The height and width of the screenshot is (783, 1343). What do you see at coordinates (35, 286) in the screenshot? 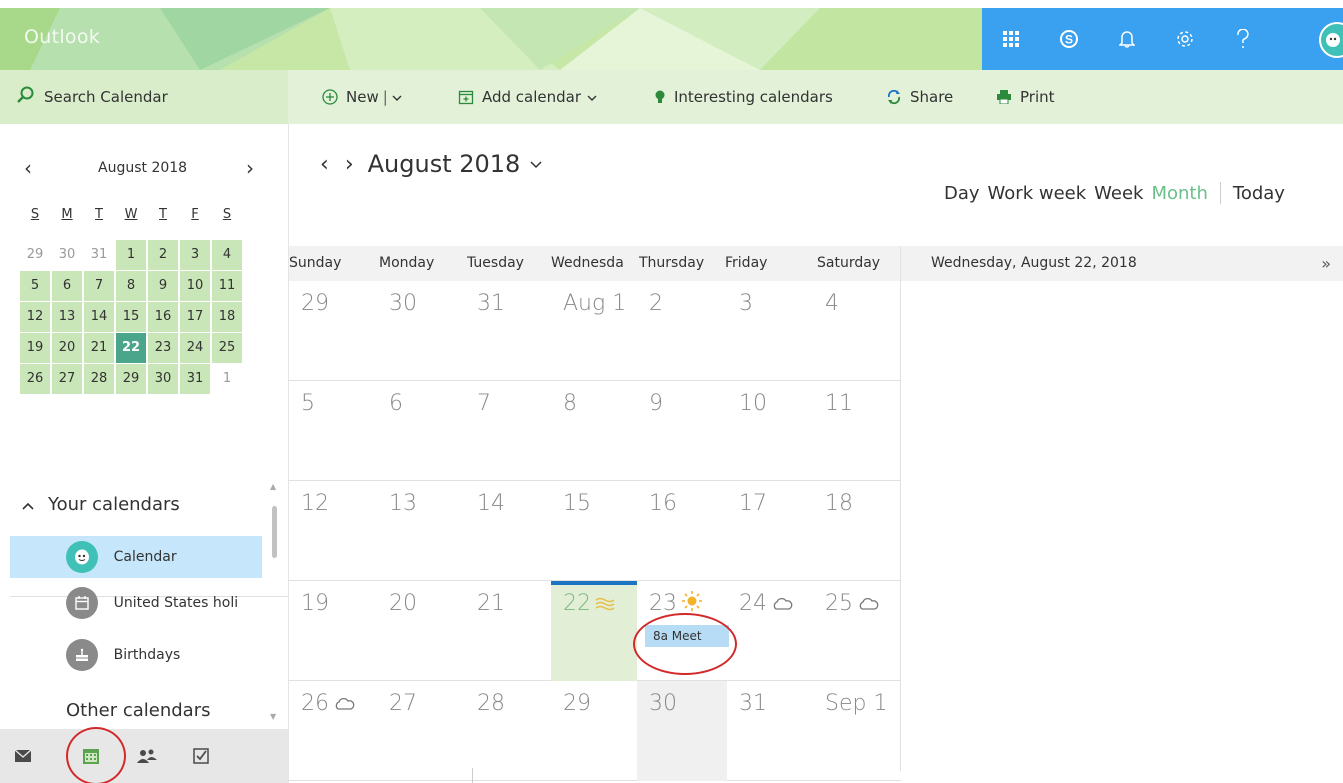
I see `mini-calendar-day: 5` at bounding box center [35, 286].